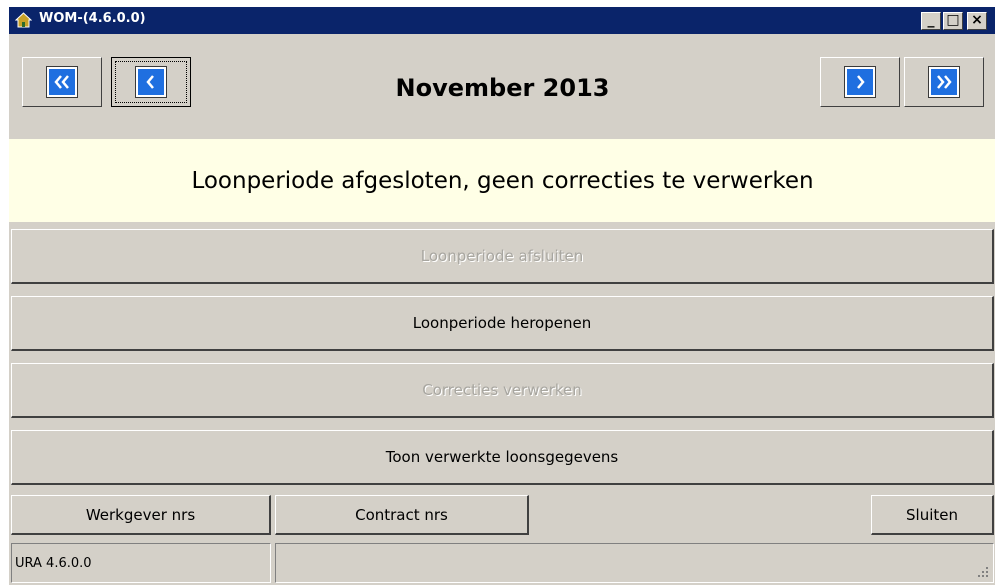 Image resolution: width=995 pixels, height=585 pixels. I want to click on title-bar: WOM-(4.6.0.0) _ □ ×, so click(502, 20).